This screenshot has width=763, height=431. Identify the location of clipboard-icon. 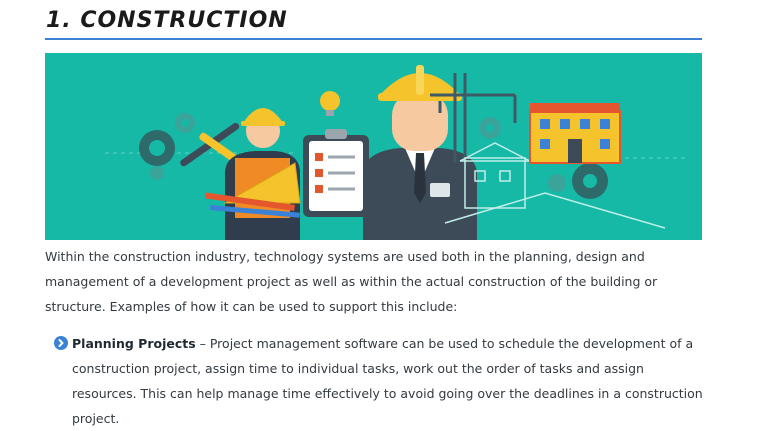
(336, 173).